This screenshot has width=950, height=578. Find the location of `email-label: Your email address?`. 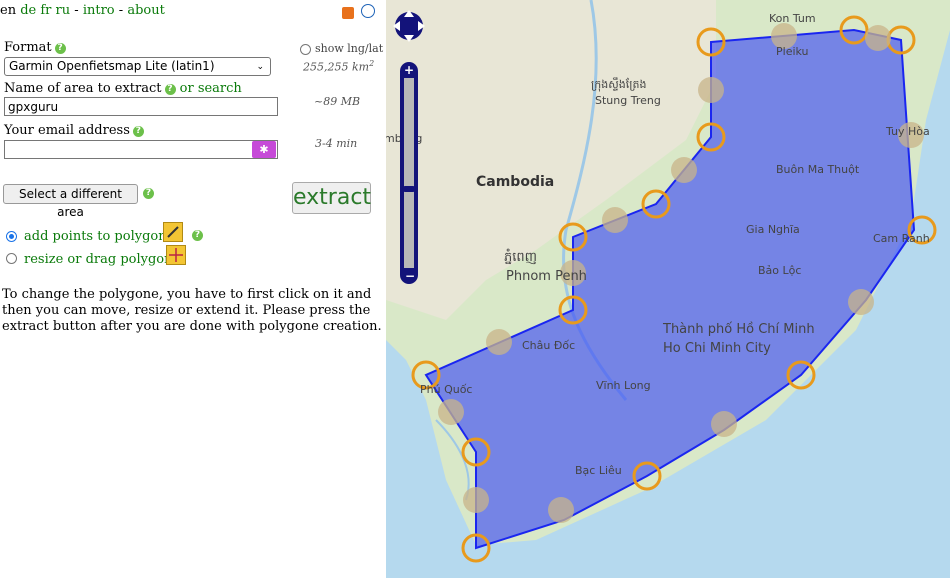

email-label: Your email address? is located at coordinates (74, 130).